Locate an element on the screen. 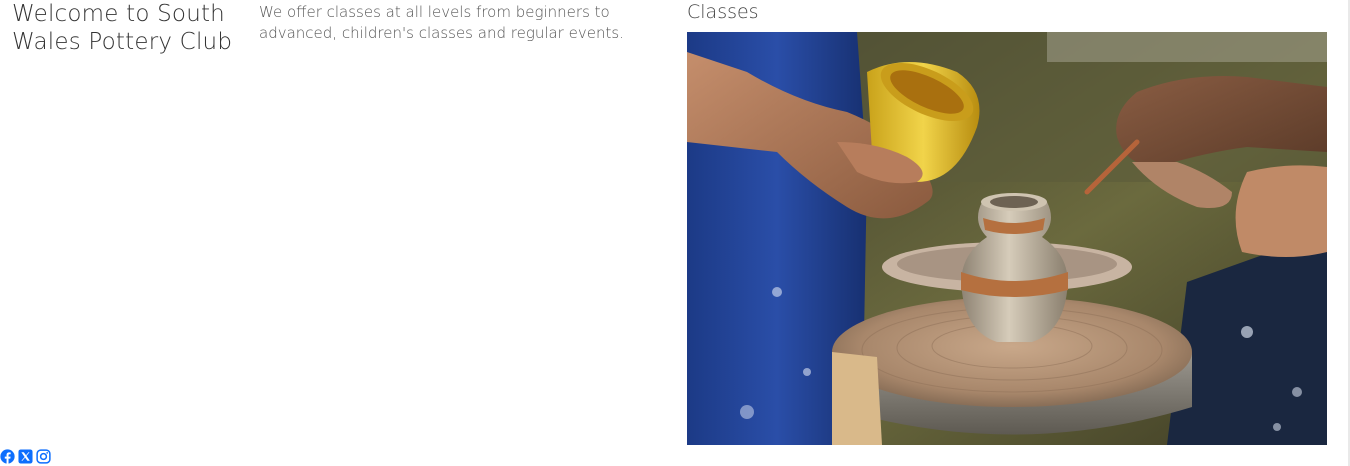  facebook-link is located at coordinates (7, 456).